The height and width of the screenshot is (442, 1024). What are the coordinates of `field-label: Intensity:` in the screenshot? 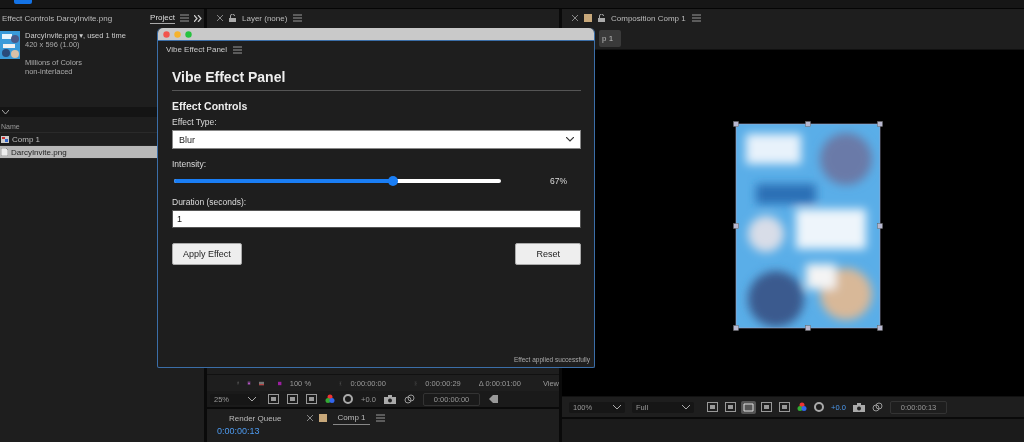 It's located at (190, 164).